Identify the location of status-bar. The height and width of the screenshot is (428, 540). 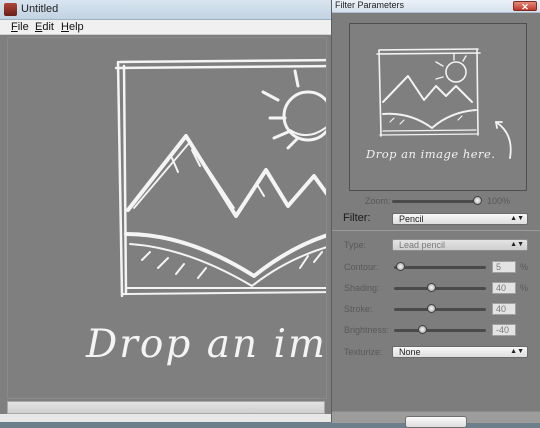
(166, 418).